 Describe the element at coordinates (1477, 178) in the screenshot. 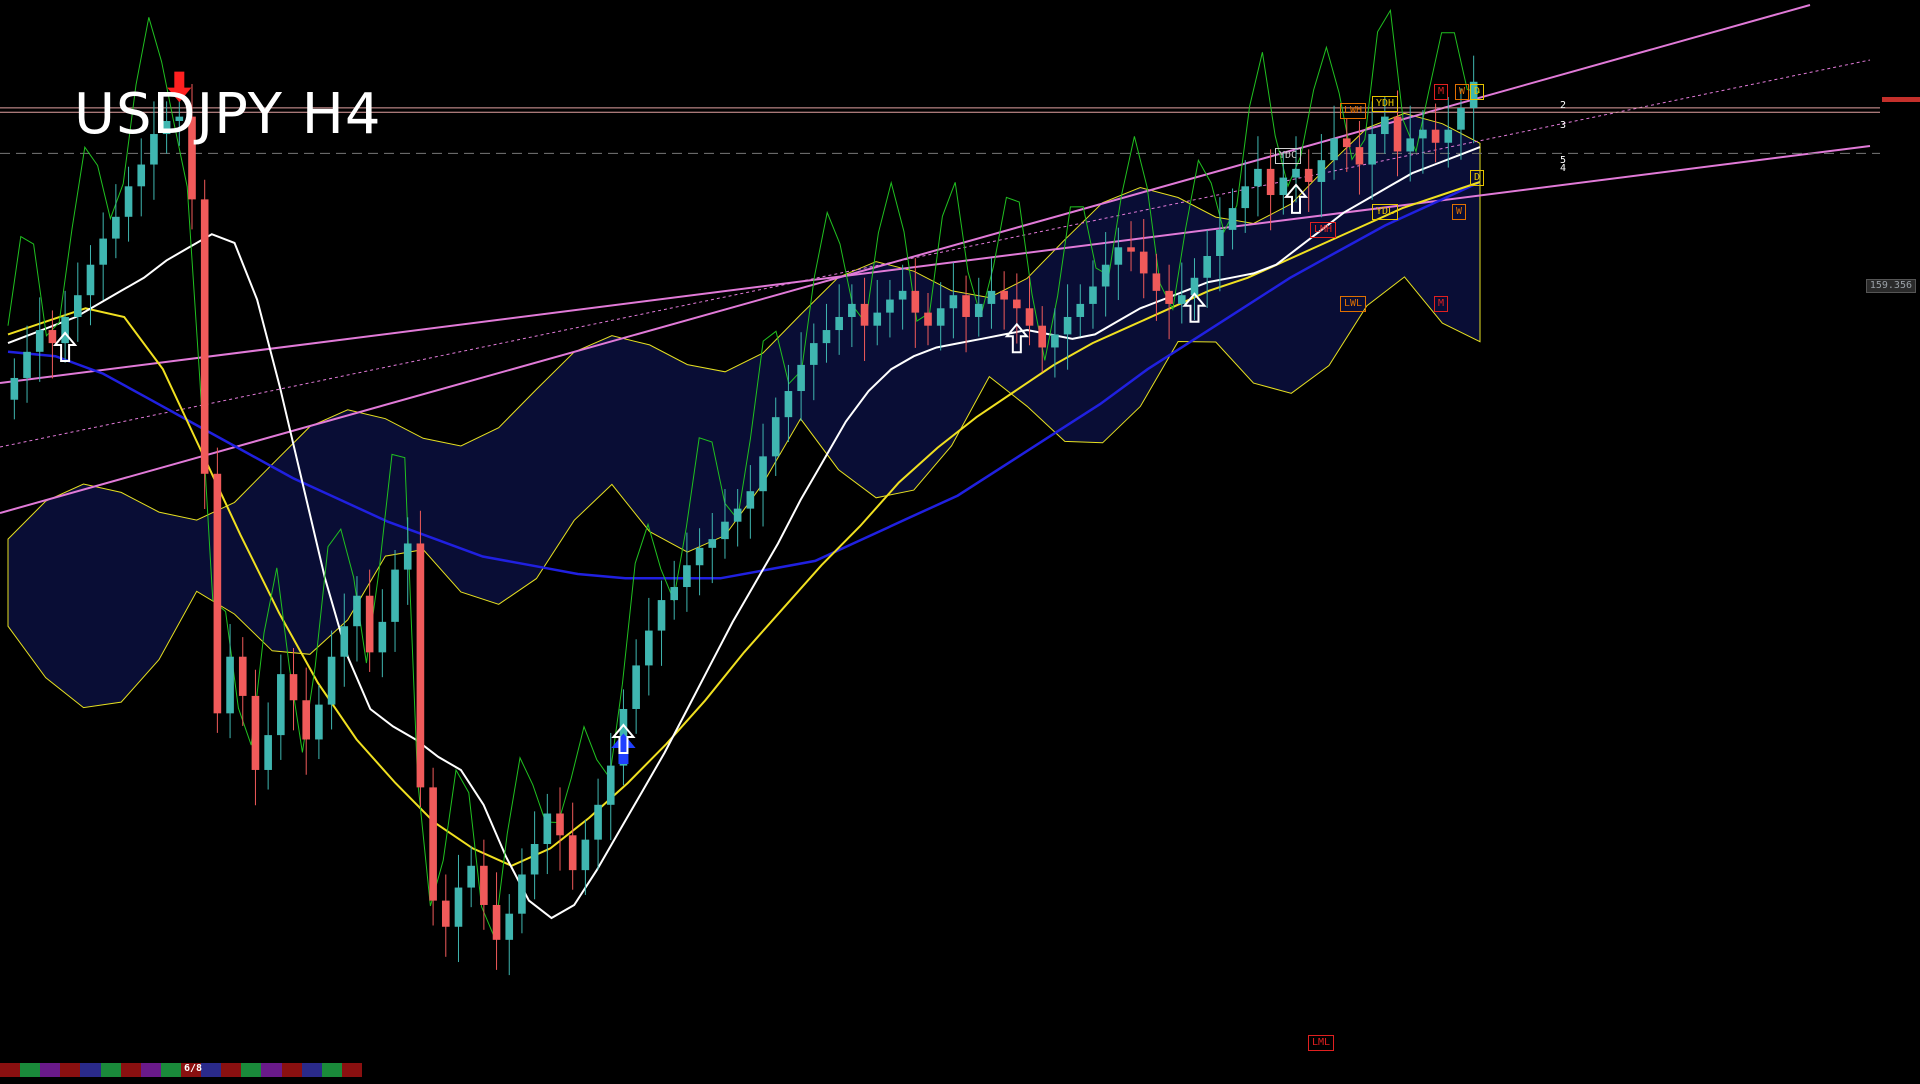

I see `level-label: D` at that location.